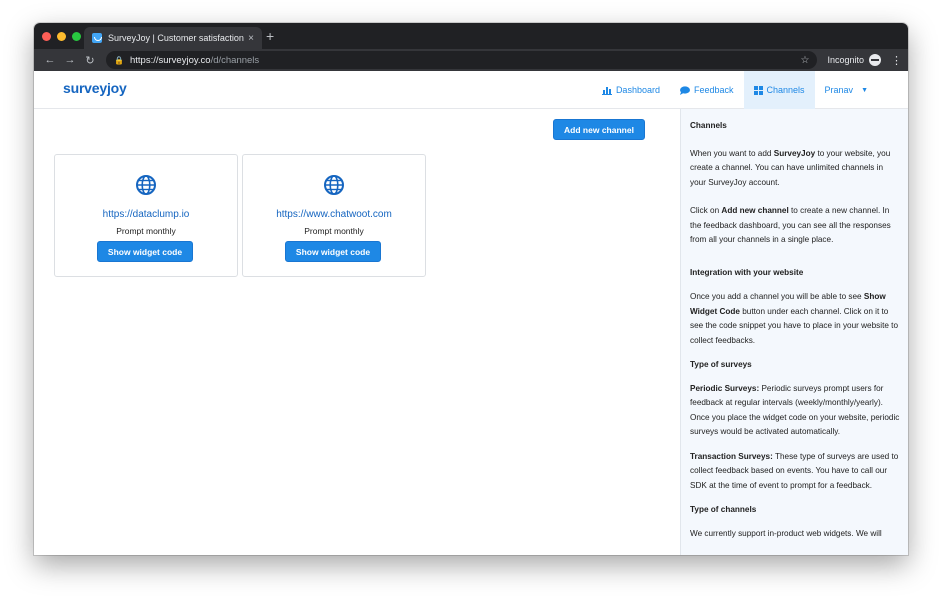 The image size is (942, 600). I want to click on window-controls, so click(61, 36).